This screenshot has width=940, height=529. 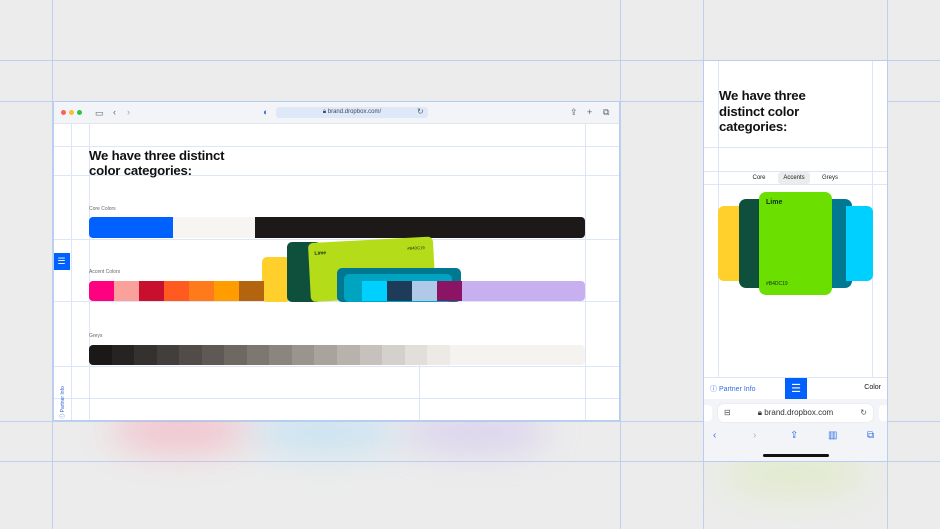 I want to click on swatch-lavender, so click(x=523, y=291).